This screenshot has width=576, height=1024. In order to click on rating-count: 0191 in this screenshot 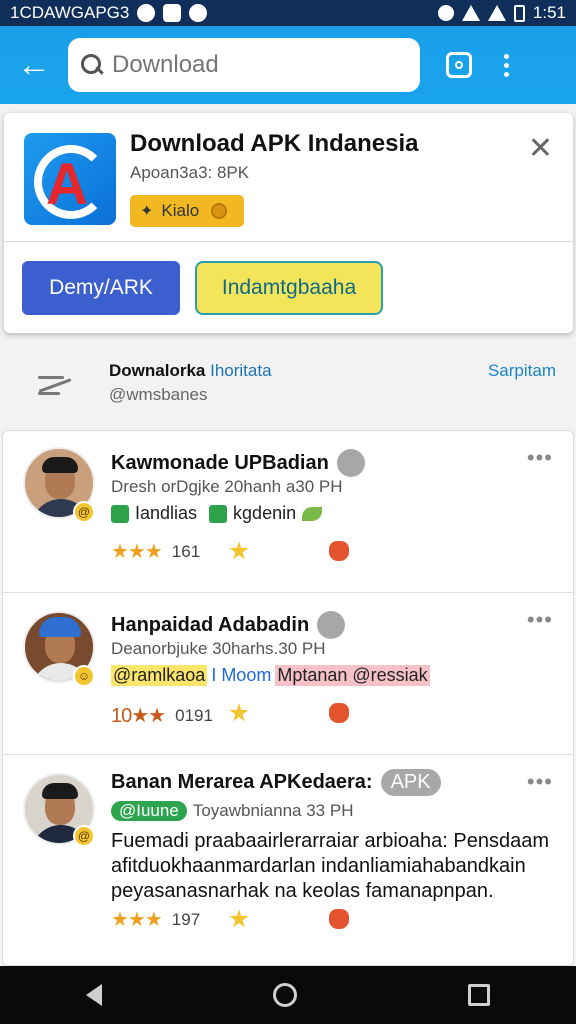, I will do `click(194, 715)`.